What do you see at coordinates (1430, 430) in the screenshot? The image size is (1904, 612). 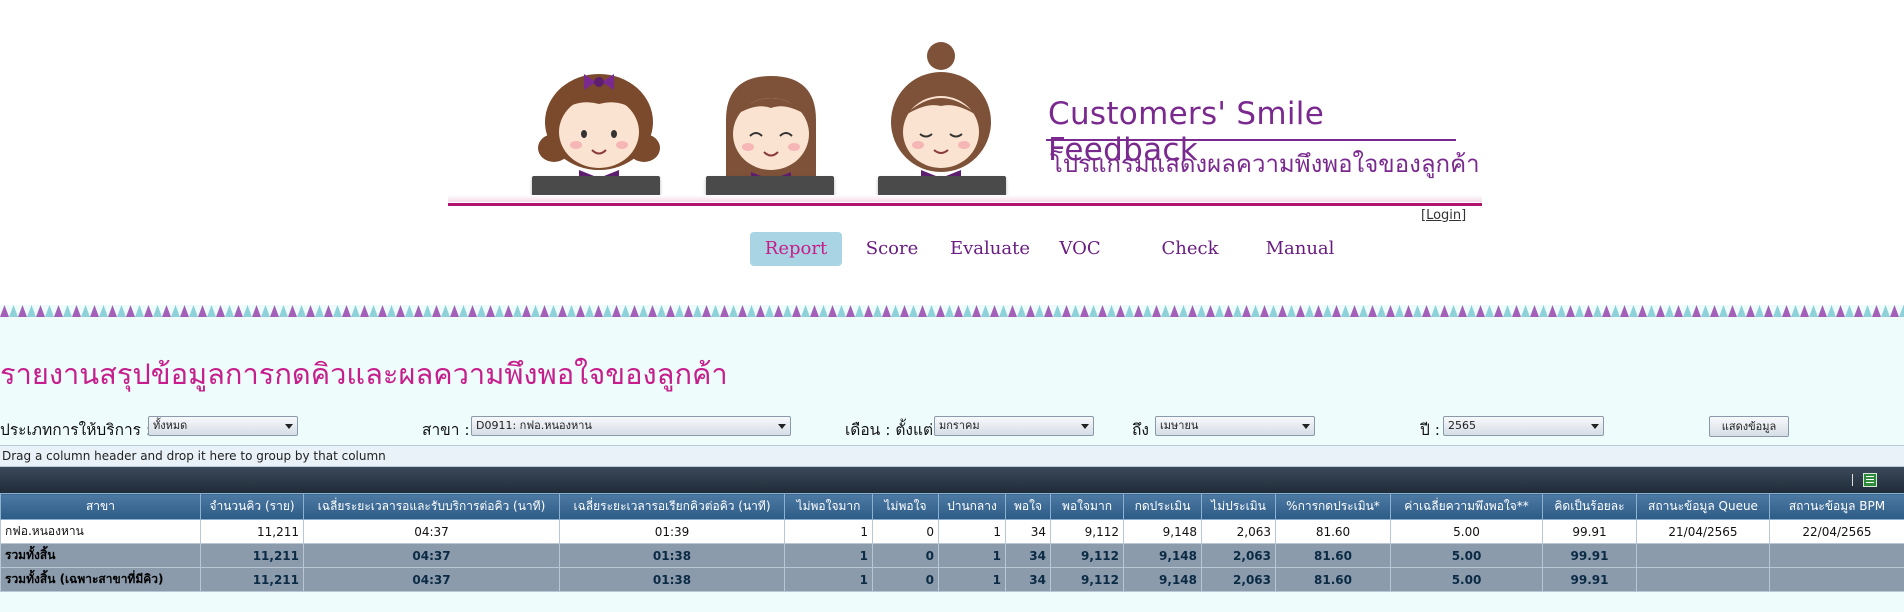 I see `year-label: ปี :` at bounding box center [1430, 430].